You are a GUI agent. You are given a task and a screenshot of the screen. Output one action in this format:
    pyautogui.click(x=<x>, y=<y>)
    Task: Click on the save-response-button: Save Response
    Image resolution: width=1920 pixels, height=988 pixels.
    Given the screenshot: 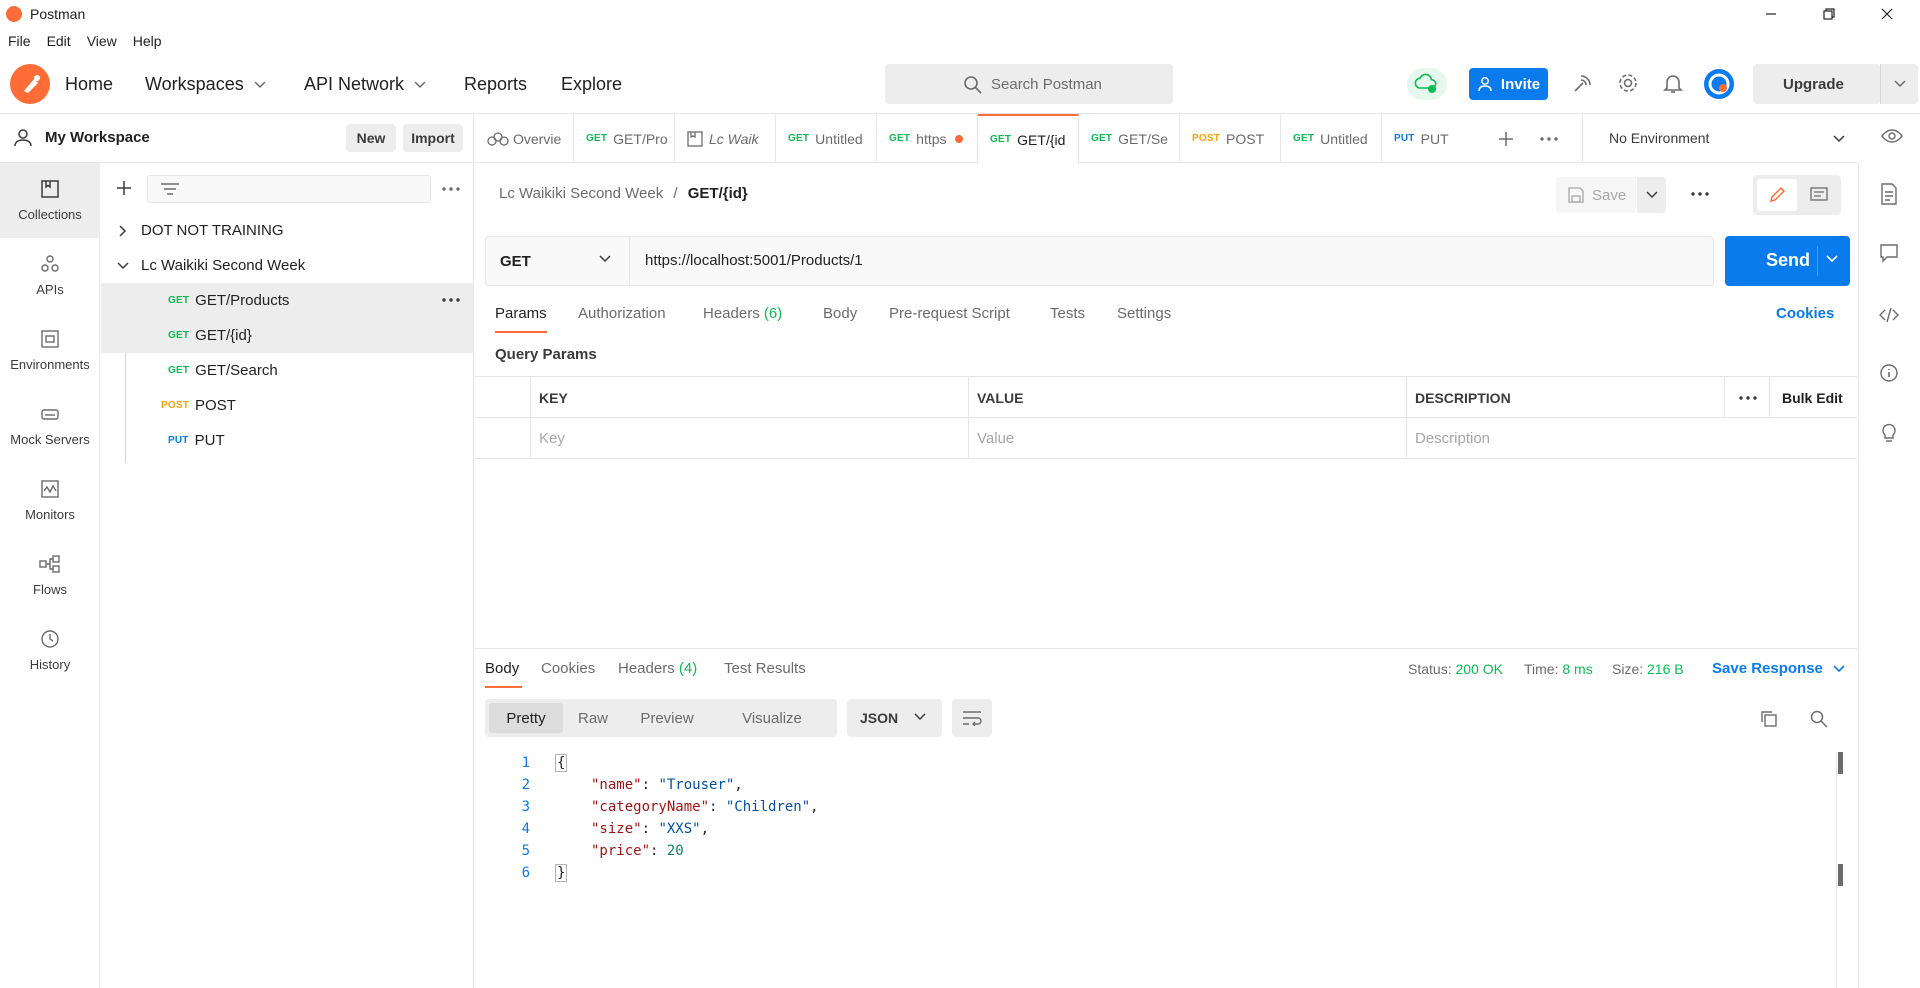 What is the action you would take?
    pyautogui.click(x=1778, y=668)
    